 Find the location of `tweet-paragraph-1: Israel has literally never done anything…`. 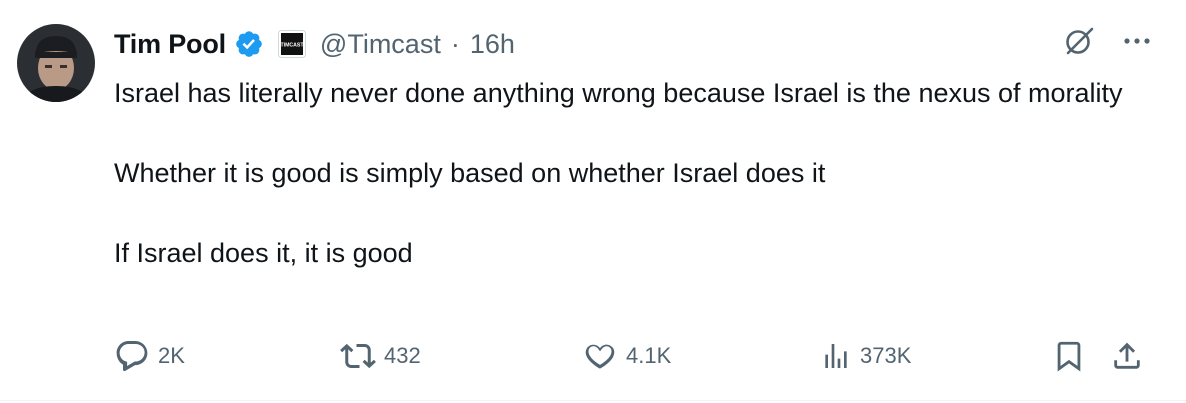

tweet-paragraph-1: Israel has literally never done anything… is located at coordinates (618, 93).